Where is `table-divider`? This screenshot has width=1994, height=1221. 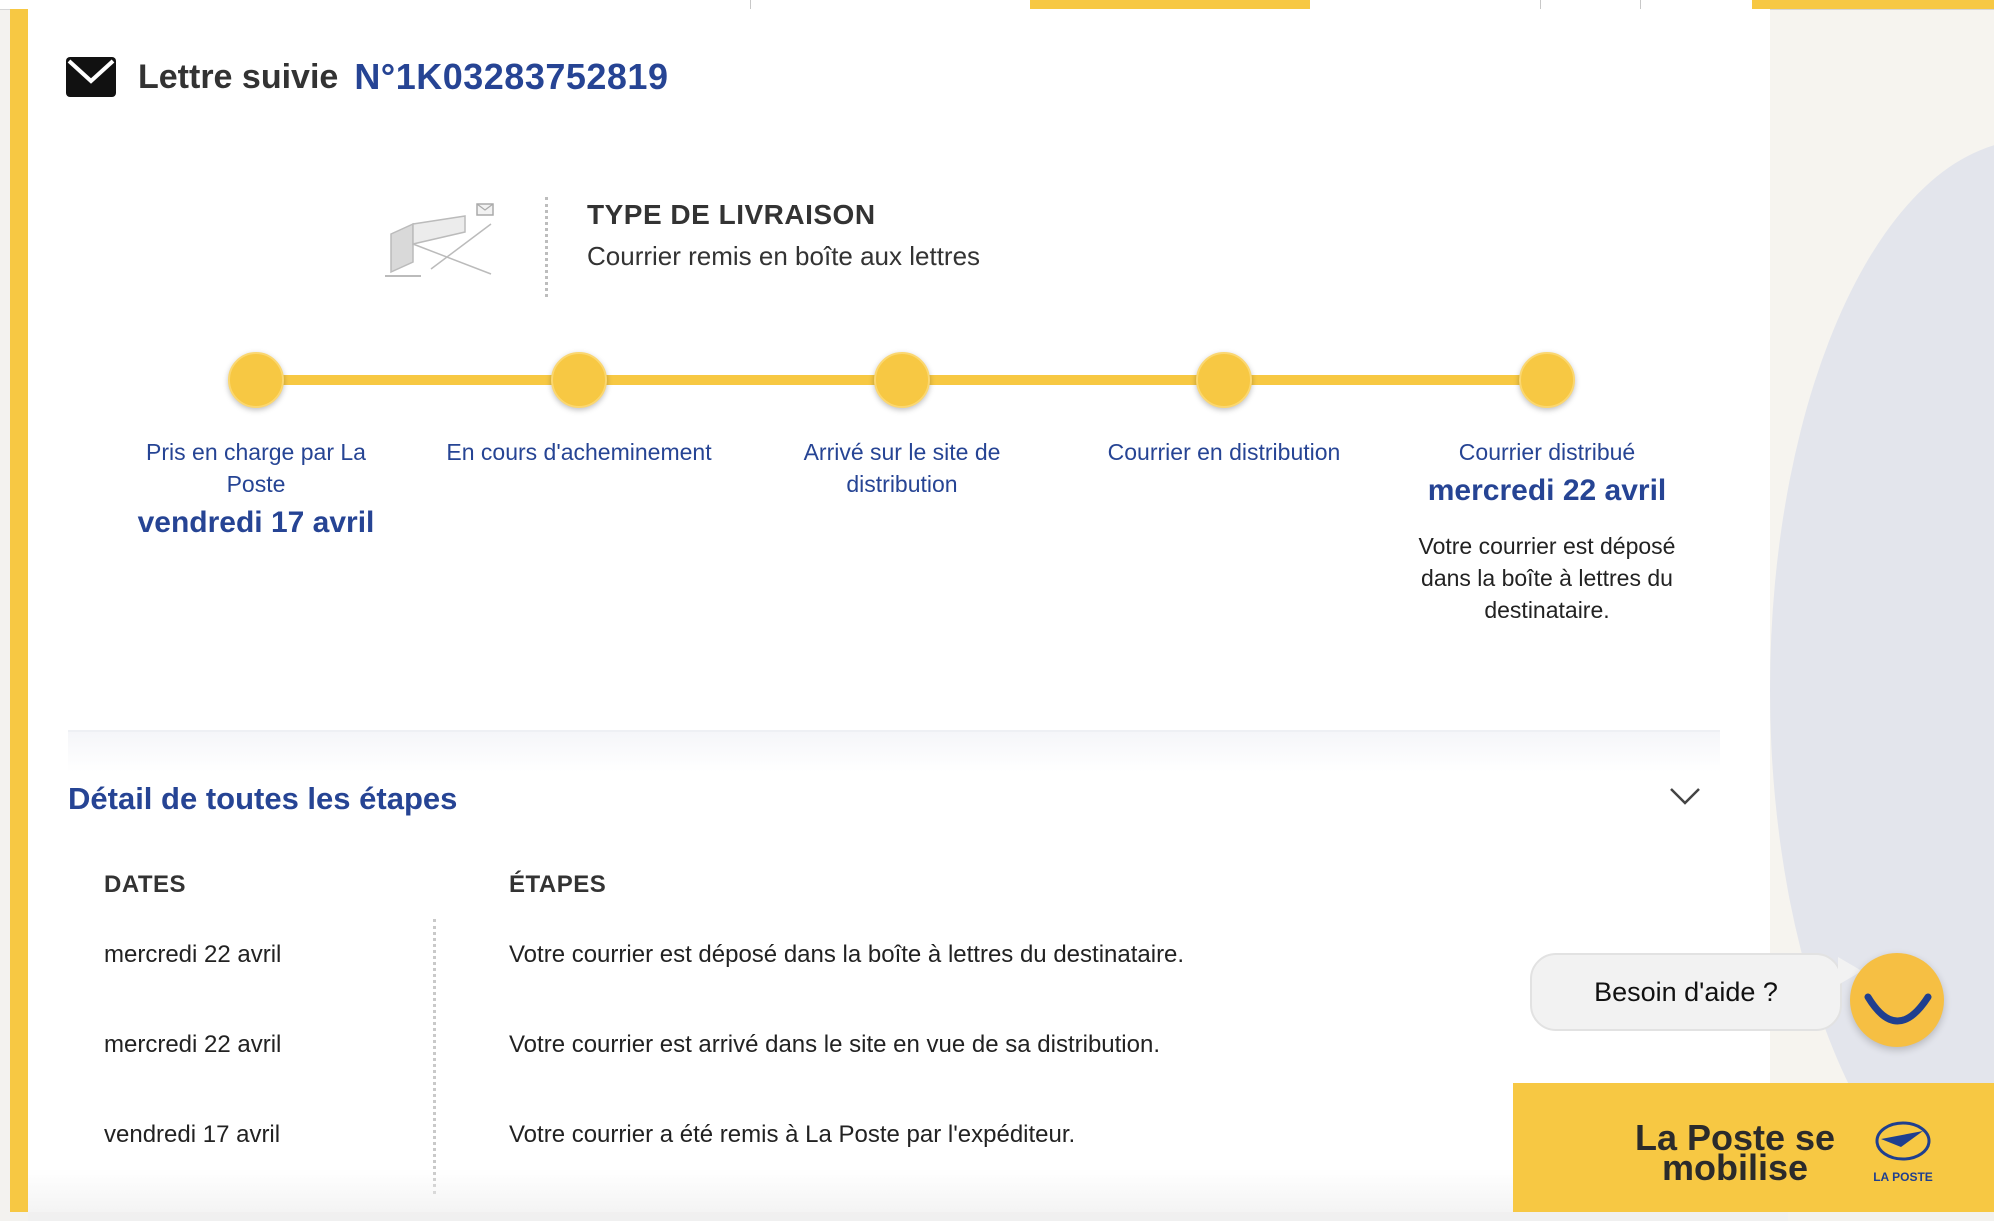 table-divider is located at coordinates (434, 1056).